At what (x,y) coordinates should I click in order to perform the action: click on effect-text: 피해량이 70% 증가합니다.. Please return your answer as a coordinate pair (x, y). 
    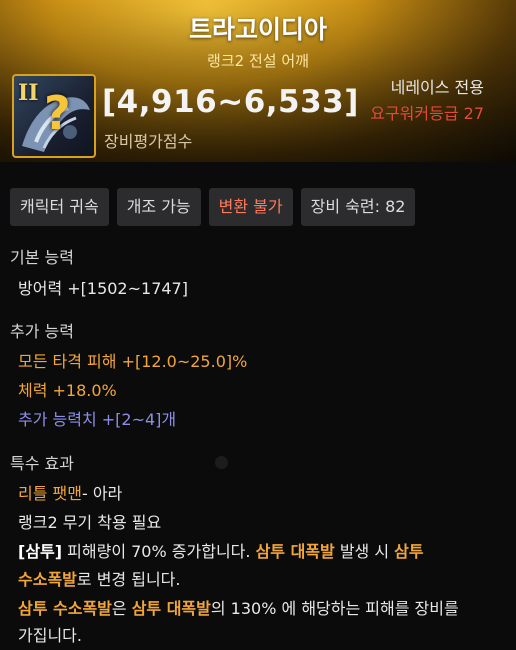
    Looking at the image, I should click on (159, 551).